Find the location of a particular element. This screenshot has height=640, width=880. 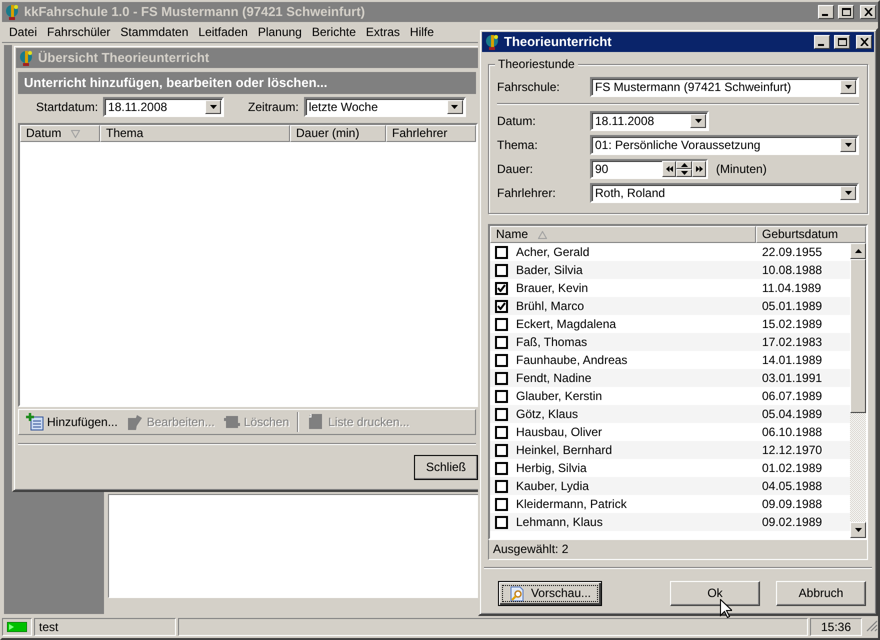

checkmark-icon is located at coordinates (501, 306).